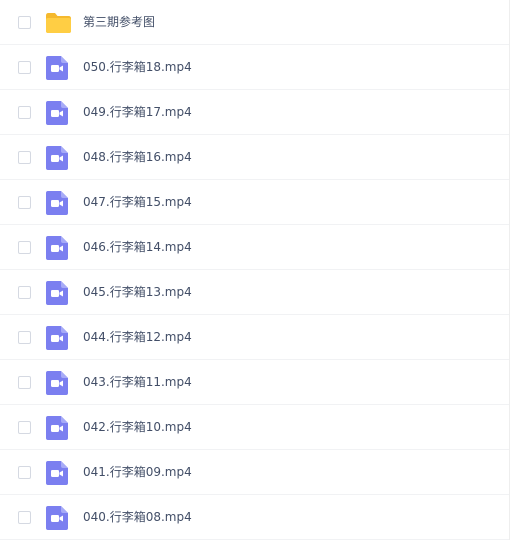 Image resolution: width=510 pixels, height=540 pixels. Describe the element at coordinates (137, 337) in the screenshot. I see `file-name: 044.行李箱12.mp4` at that location.